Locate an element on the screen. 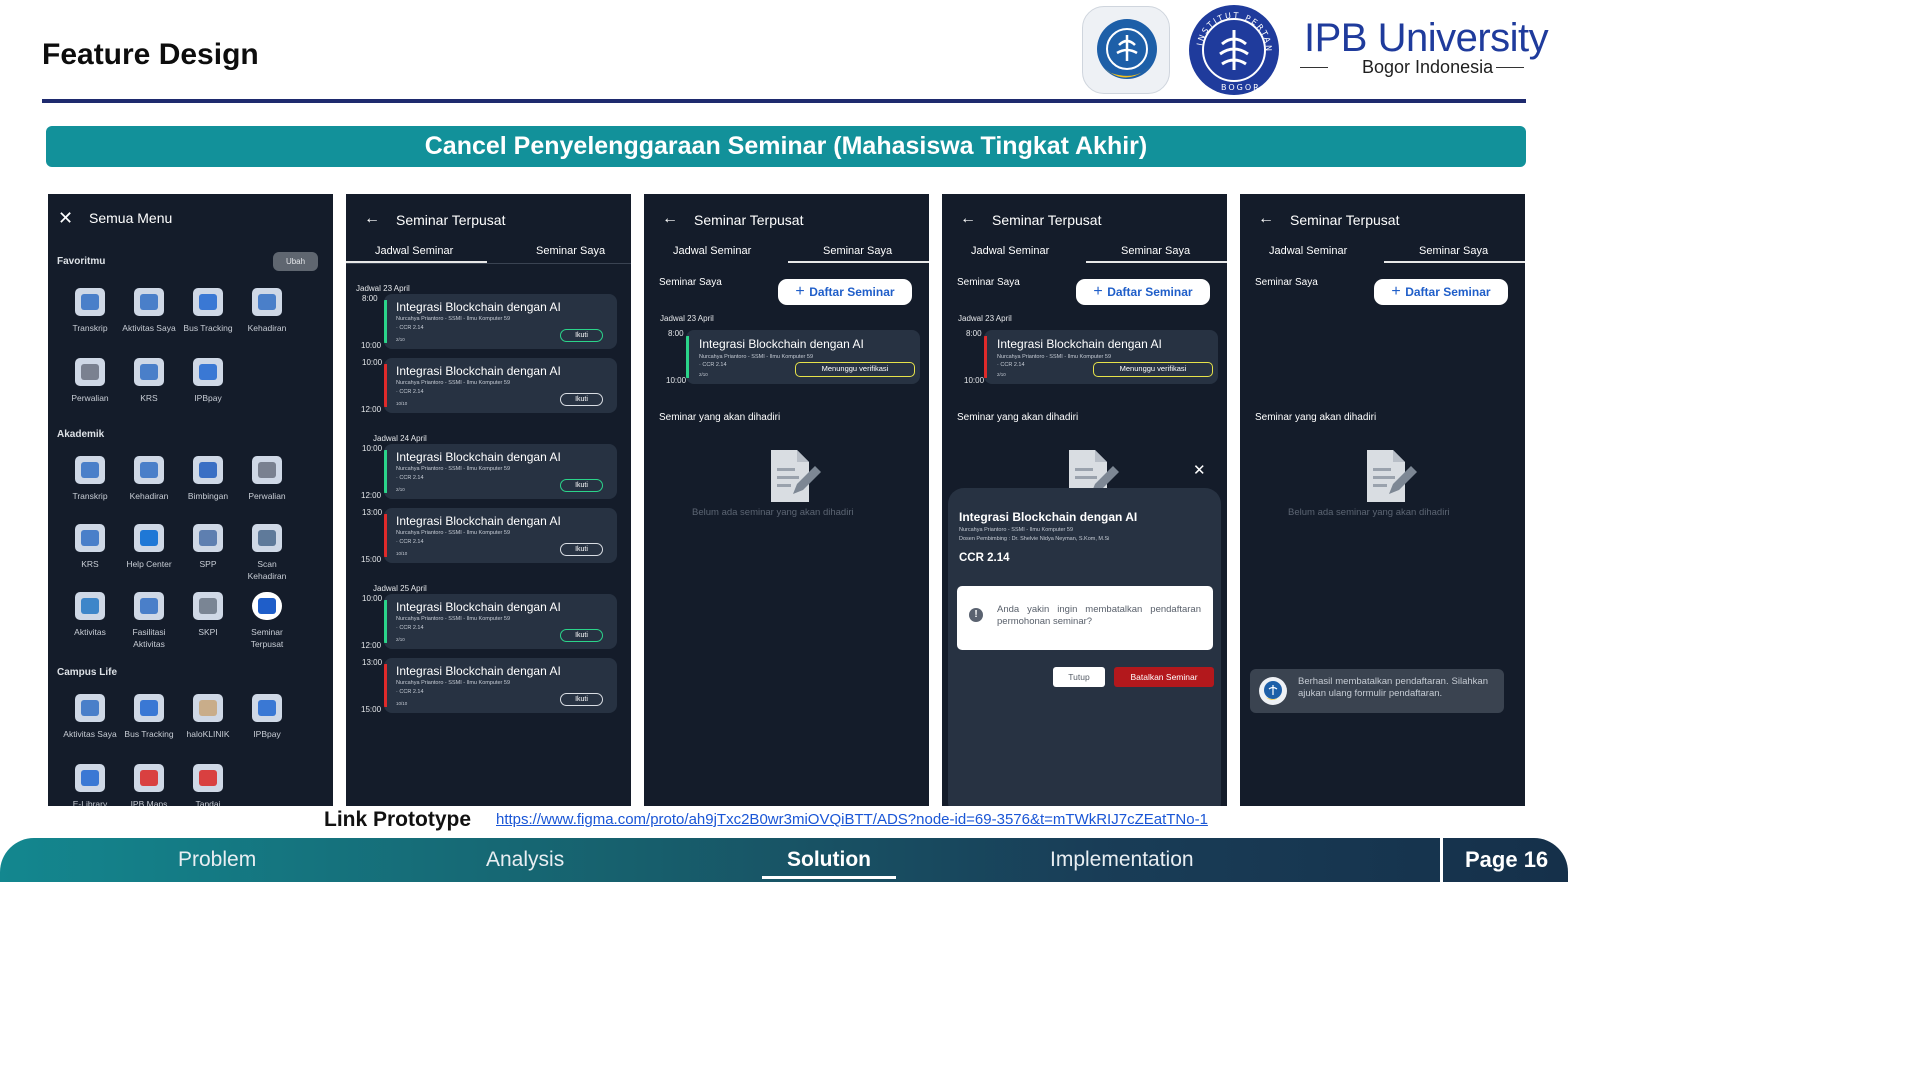  menu-item: IPB Maps is located at coordinates (149, 785).